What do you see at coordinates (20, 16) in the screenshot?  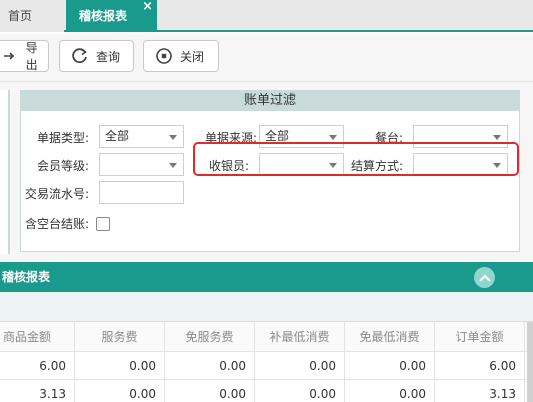 I see `tab-home-label: 首页` at bounding box center [20, 16].